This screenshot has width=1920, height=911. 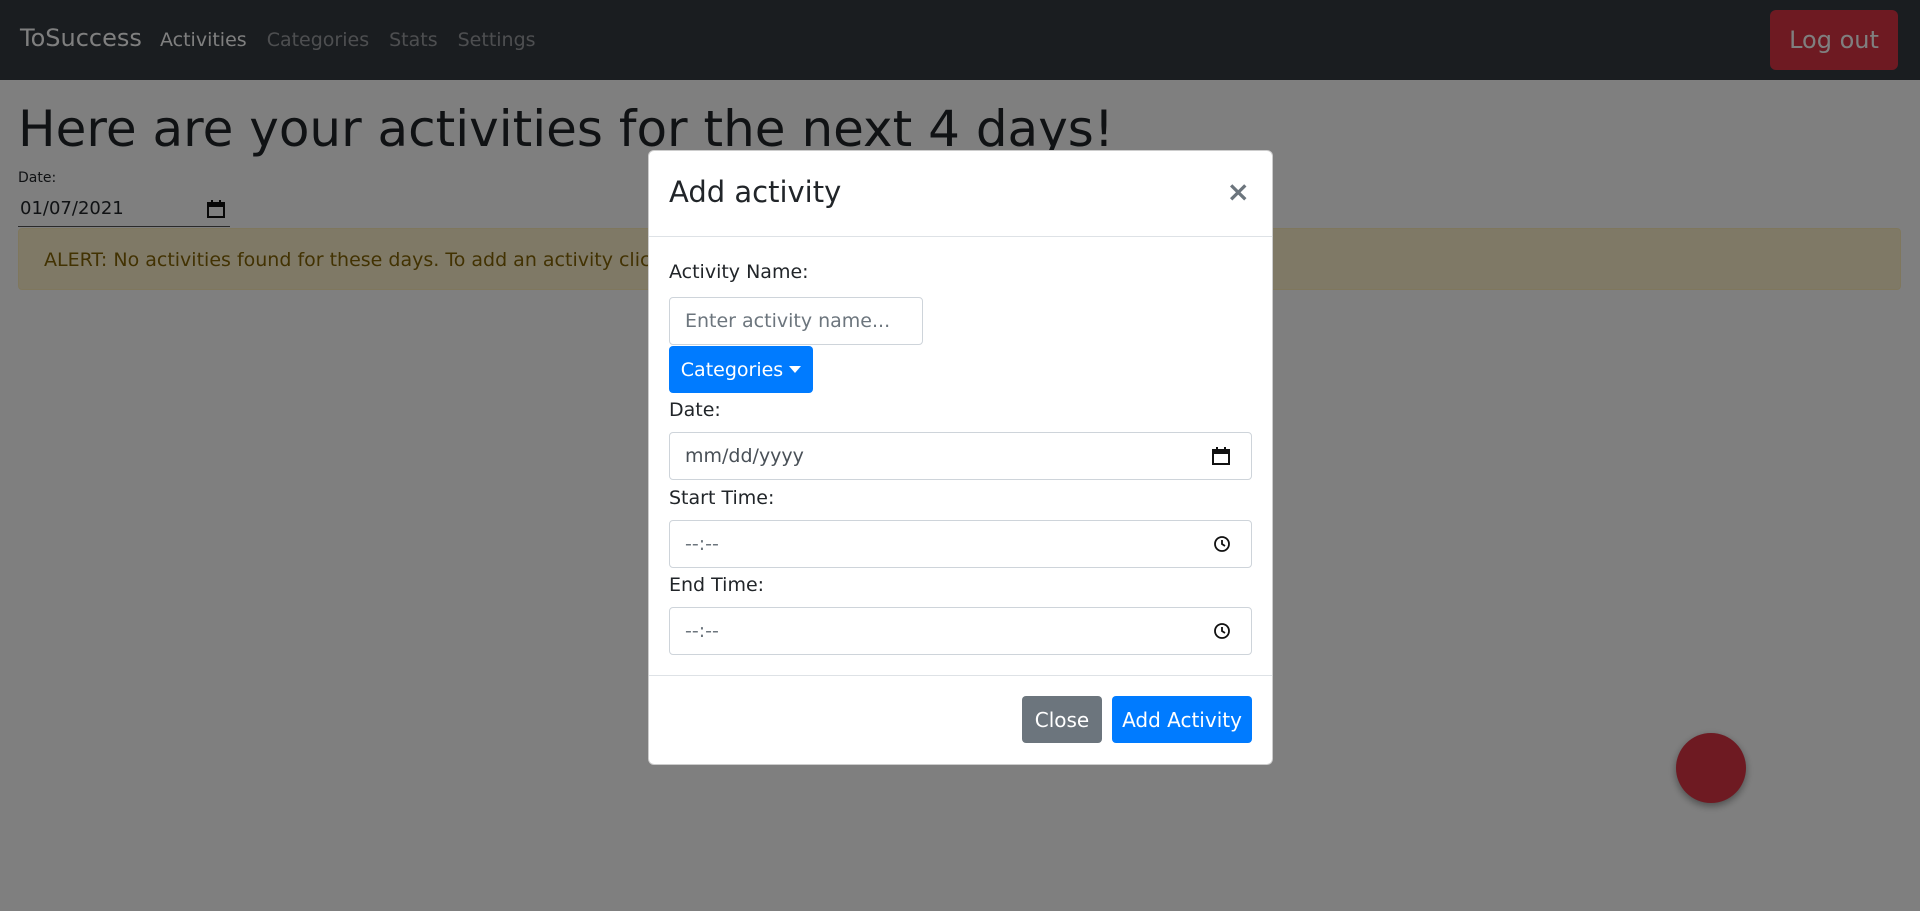 I want to click on end-time-label: End Time:, so click(x=717, y=585).